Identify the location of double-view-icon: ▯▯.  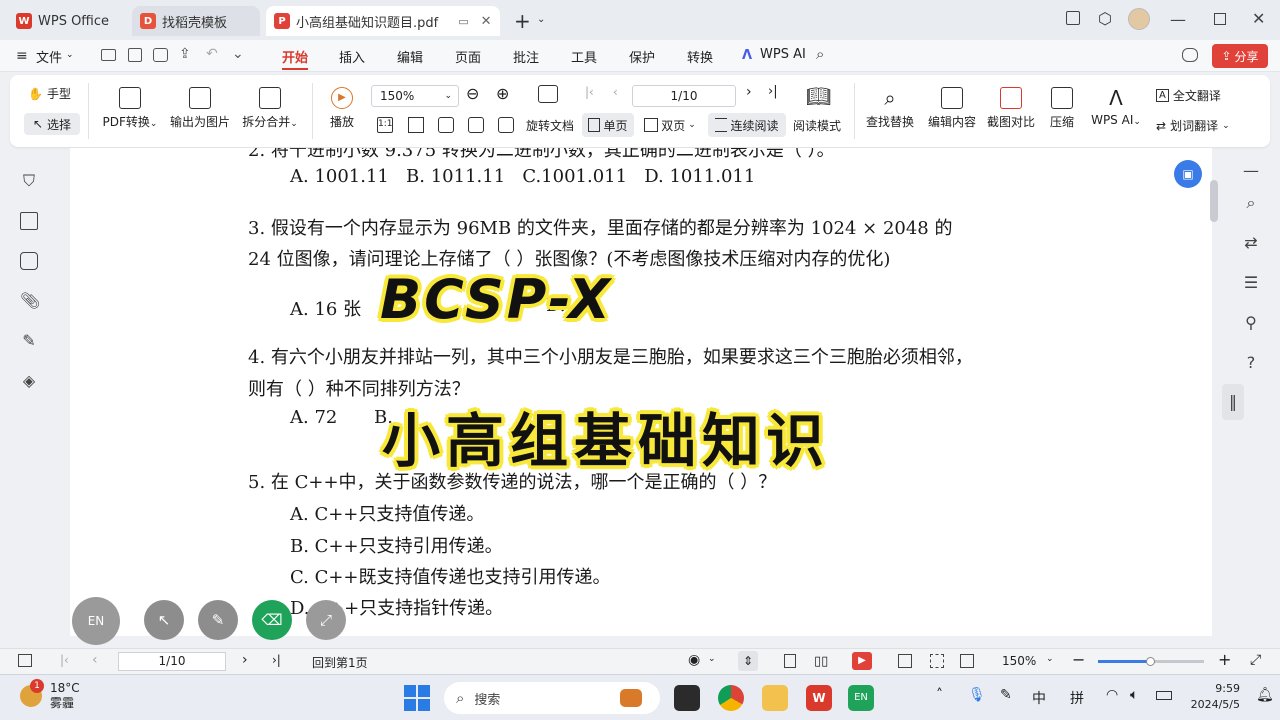
(821, 661).